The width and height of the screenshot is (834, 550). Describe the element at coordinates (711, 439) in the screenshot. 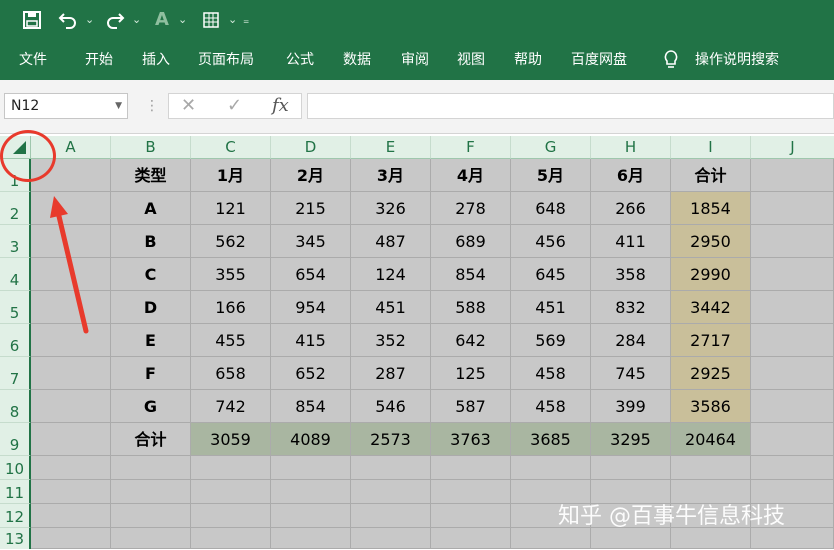

I see `cell-i9: 20464` at that location.